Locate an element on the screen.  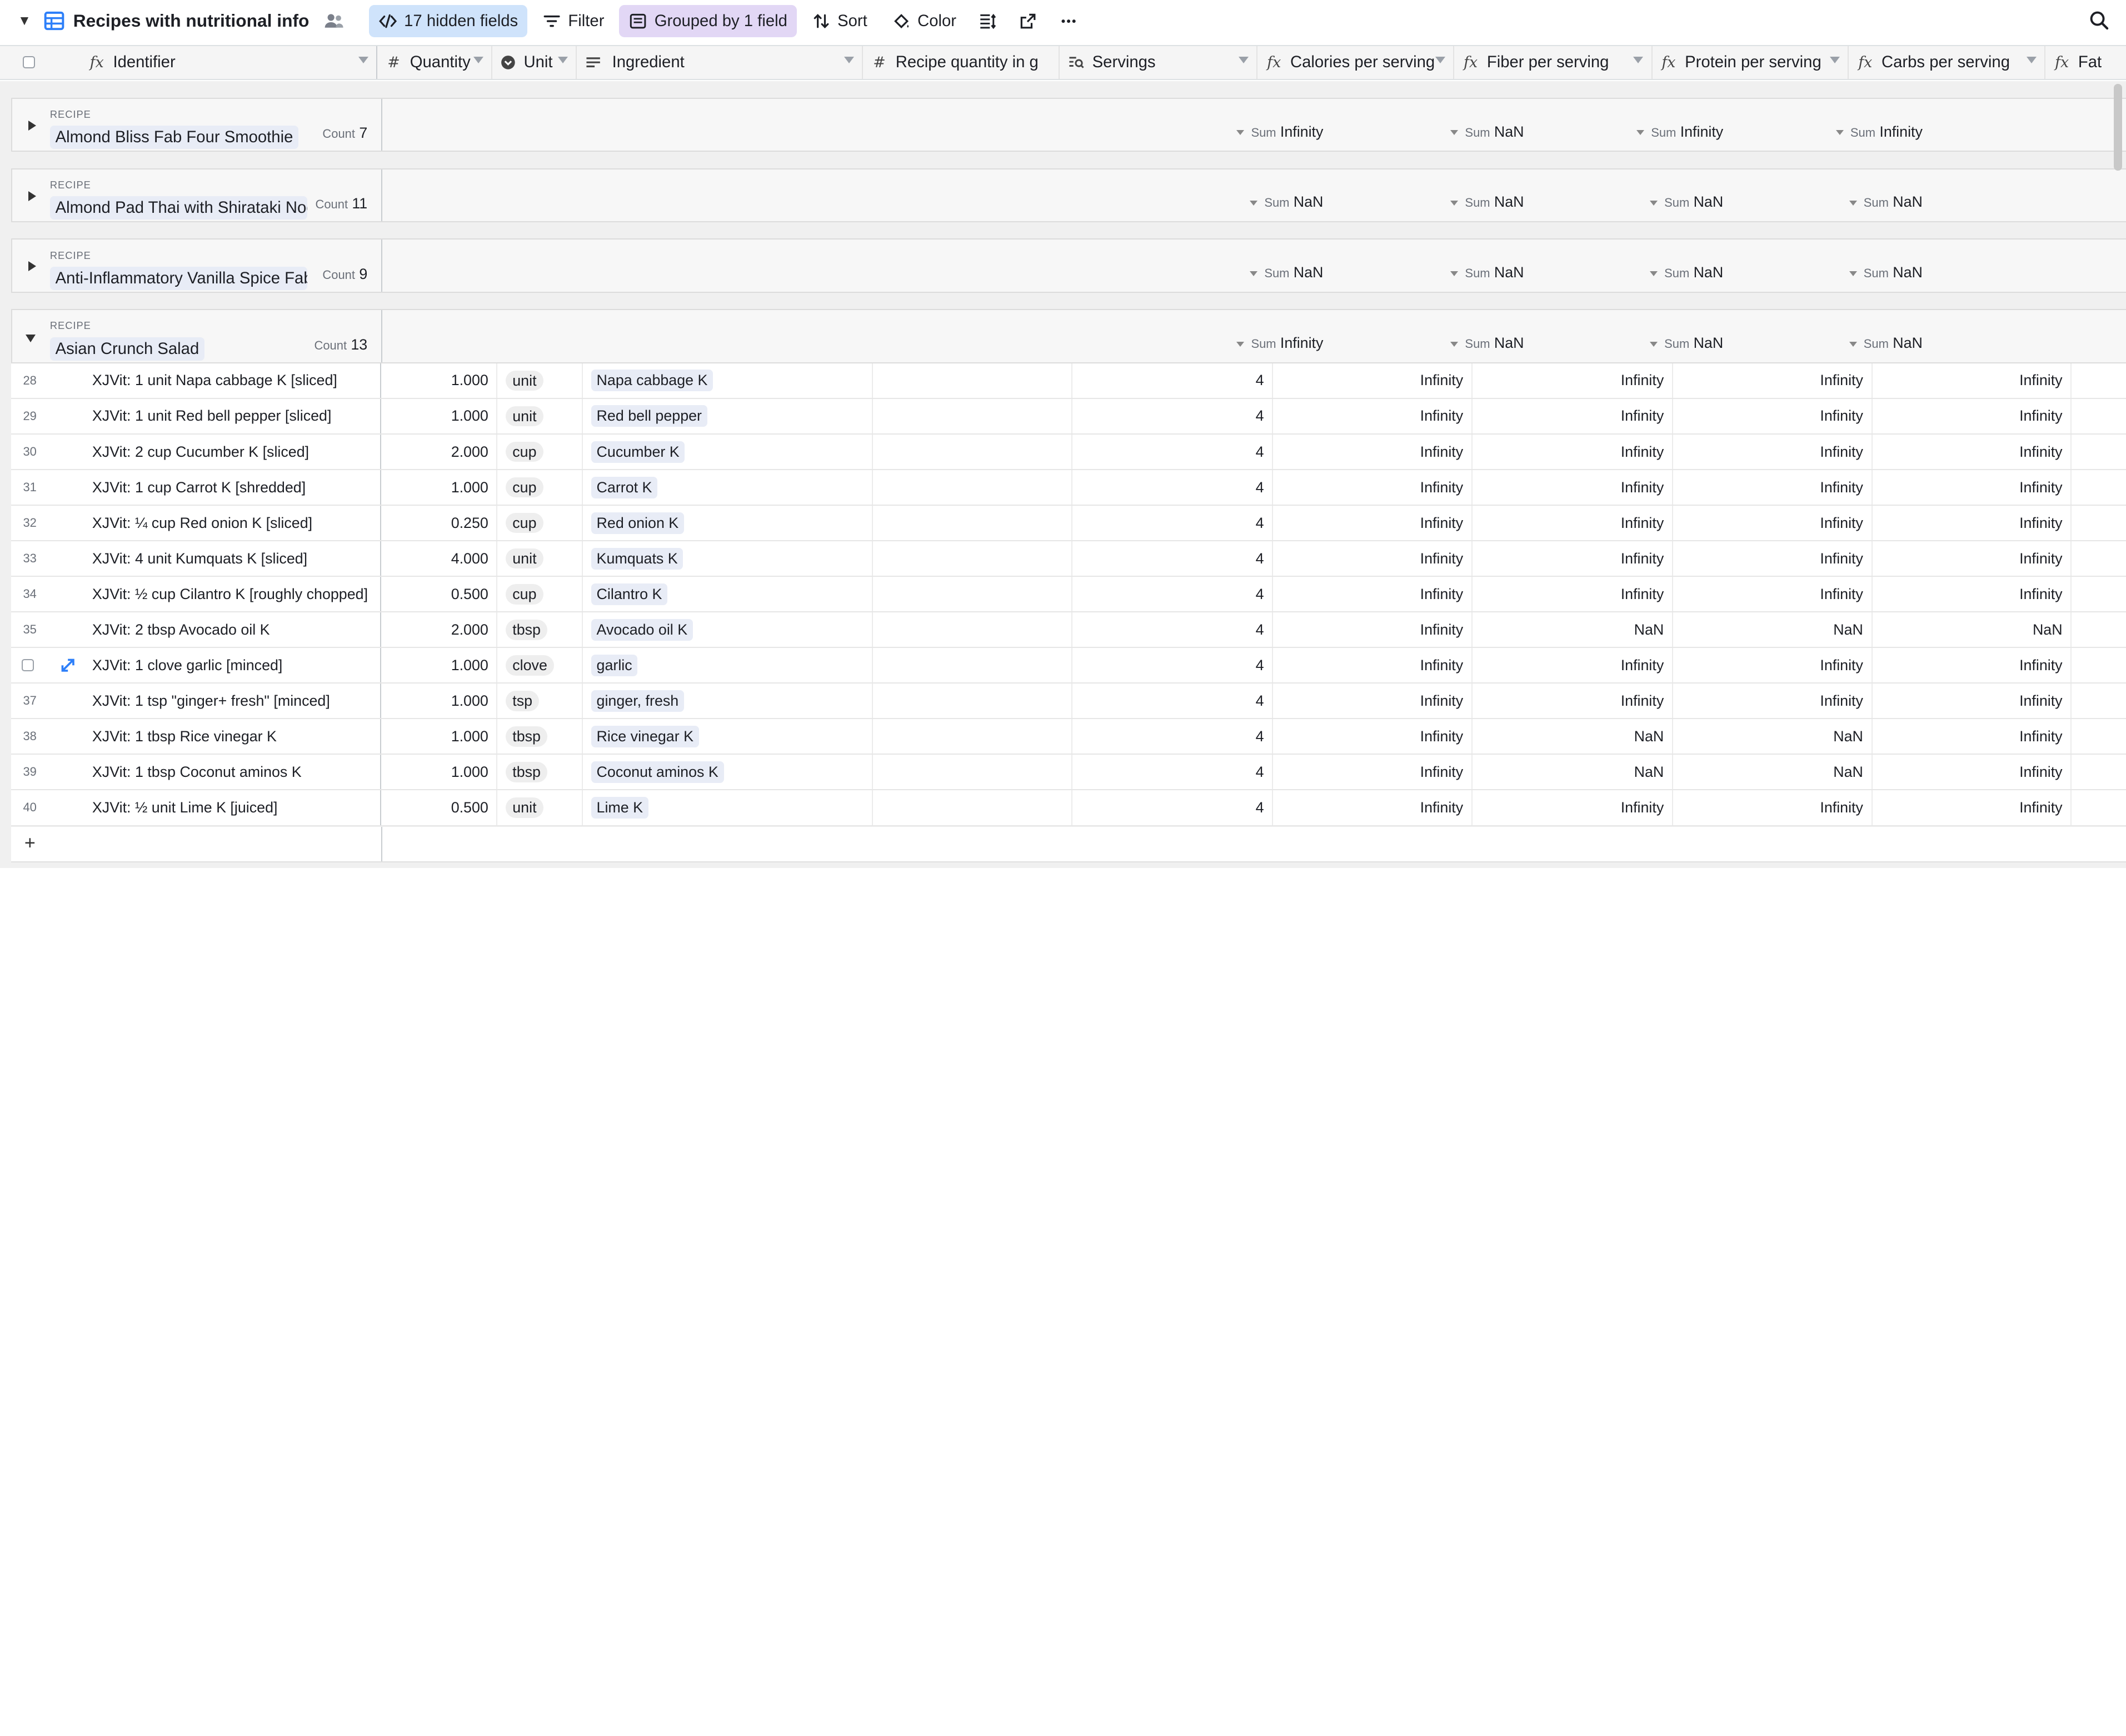
cell-ingredient: Napa cabbage K is located at coordinates (728, 380).